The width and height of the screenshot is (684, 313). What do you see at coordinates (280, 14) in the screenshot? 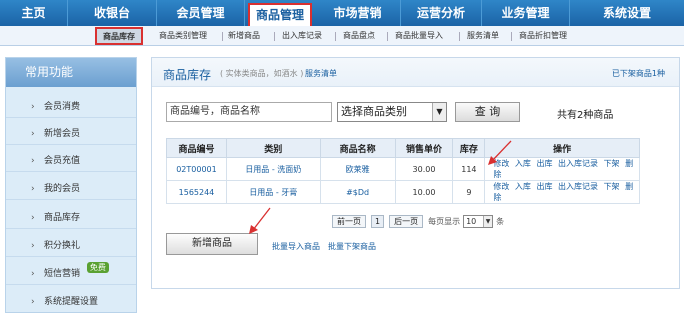
I see `nav-goods: 商品管理` at bounding box center [280, 14].